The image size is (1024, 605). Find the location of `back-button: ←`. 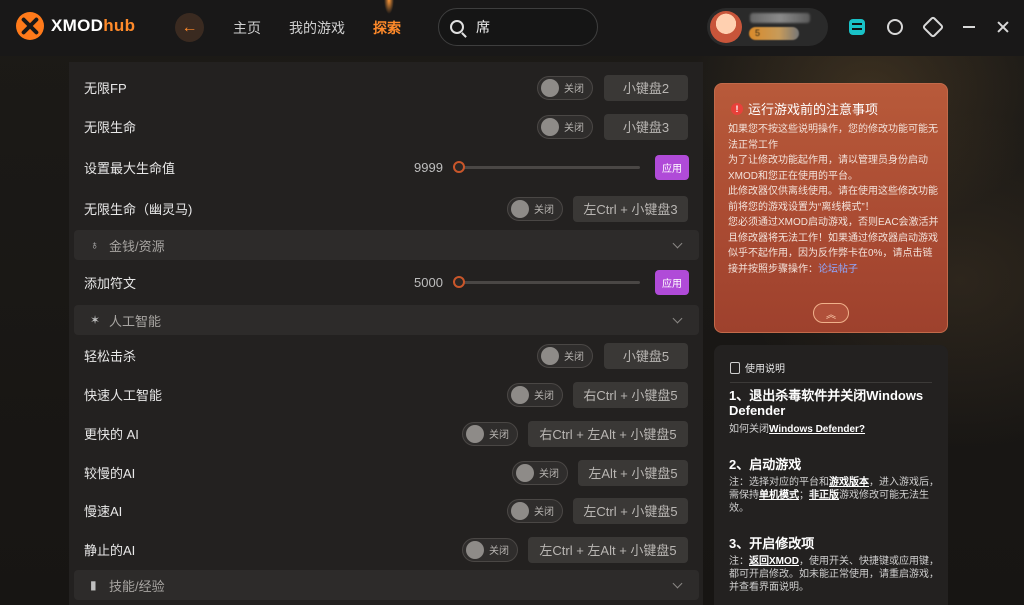

back-button: ← is located at coordinates (189, 27).